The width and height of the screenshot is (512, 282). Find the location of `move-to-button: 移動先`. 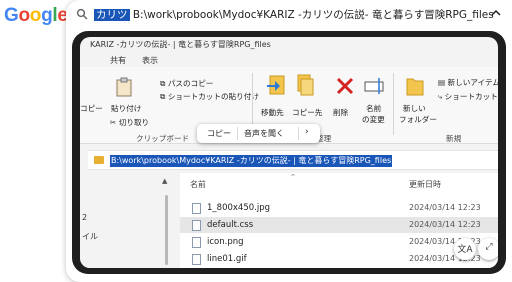

move-to-button: 移動先 is located at coordinates (272, 112).